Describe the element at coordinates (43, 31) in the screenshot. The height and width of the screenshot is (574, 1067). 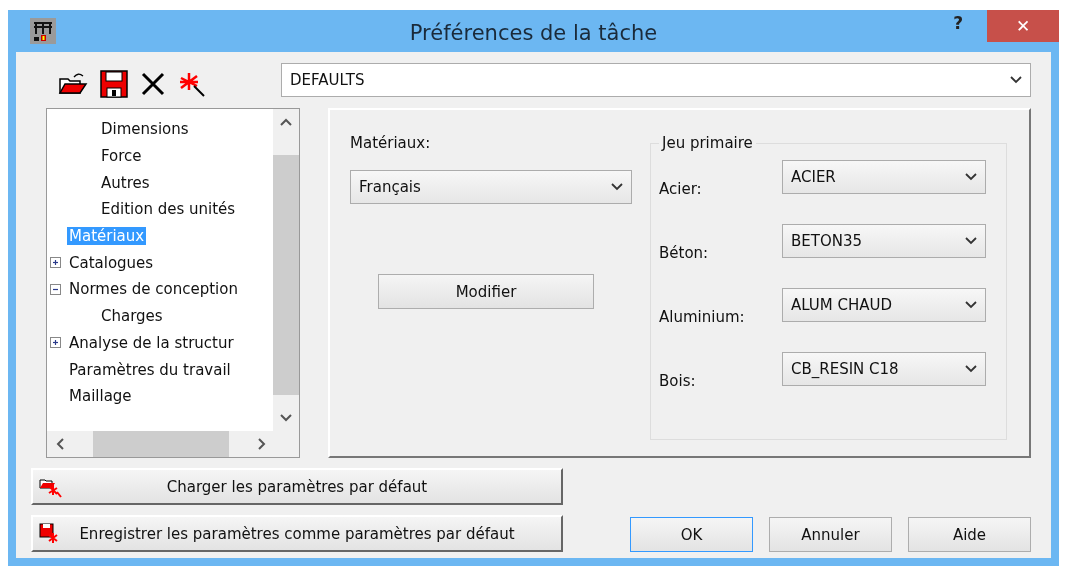
I see `app-icon` at that location.